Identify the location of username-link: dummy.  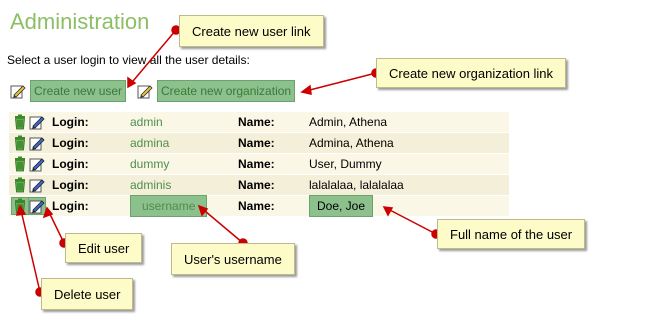
(149, 164).